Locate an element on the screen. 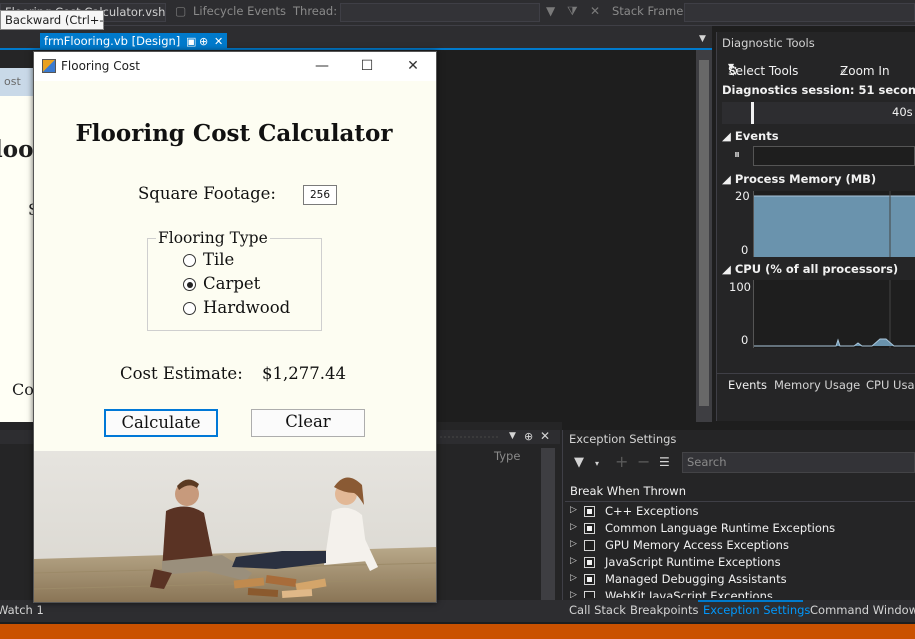 This screenshot has height=639, width=915. flooring-photo is located at coordinates (235, 526).